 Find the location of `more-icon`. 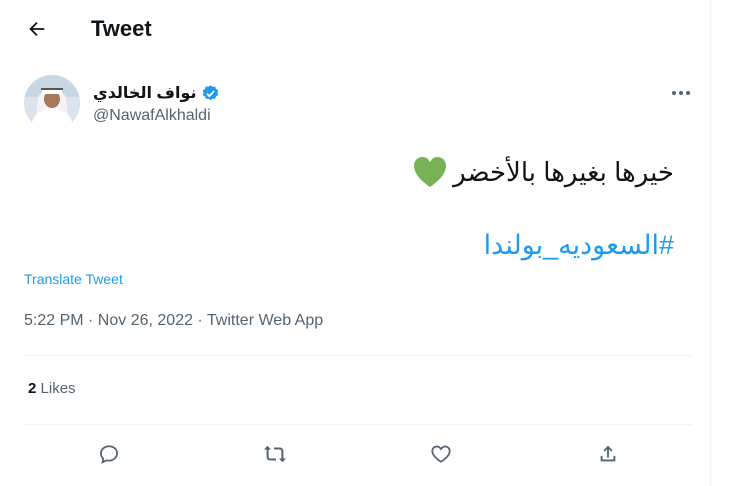

more-icon is located at coordinates (681, 93).